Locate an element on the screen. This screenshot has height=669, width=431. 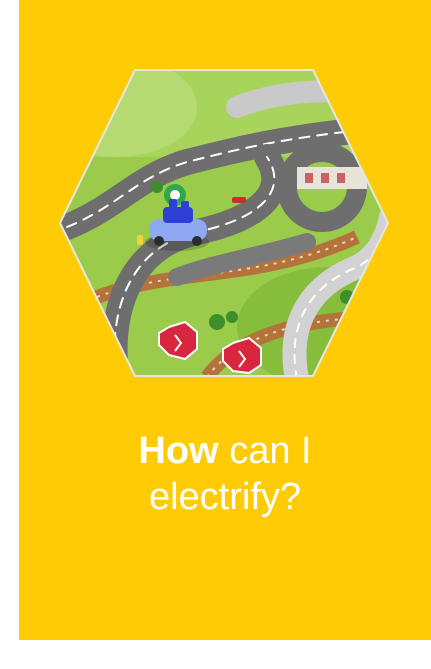
small-red-car is located at coordinates (239, 200).